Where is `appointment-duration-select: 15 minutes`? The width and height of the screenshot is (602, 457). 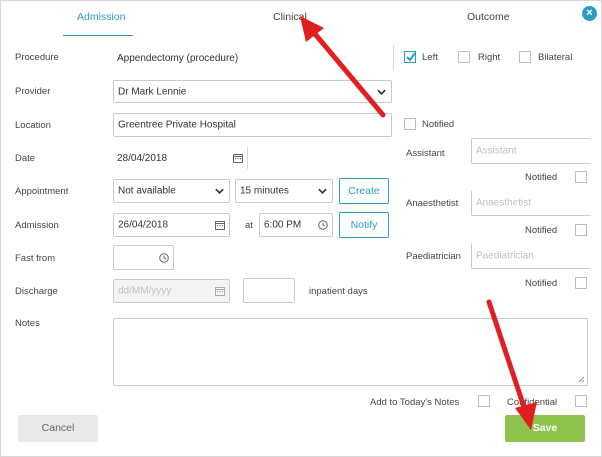
appointment-duration-select: 15 minutes is located at coordinates (284, 191).